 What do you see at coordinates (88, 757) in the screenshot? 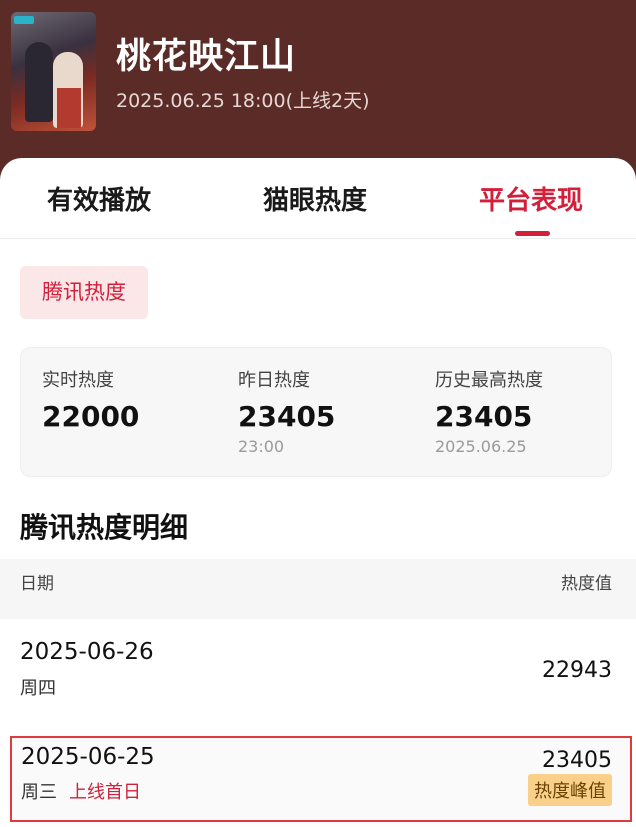
I see `row-date: 2025-06-25` at bounding box center [88, 757].